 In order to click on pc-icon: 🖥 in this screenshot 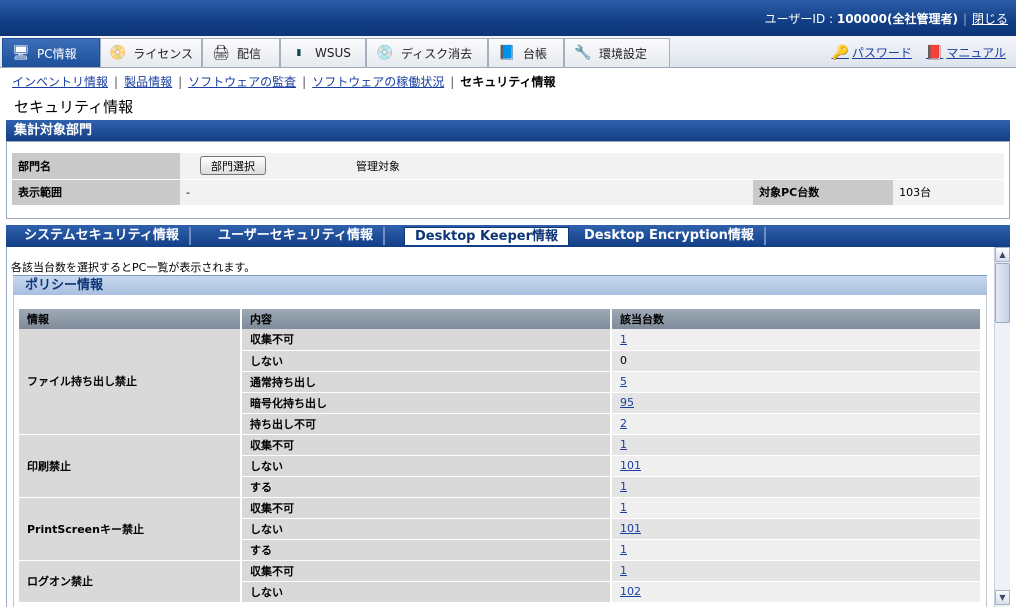, I will do `click(21, 53)`.